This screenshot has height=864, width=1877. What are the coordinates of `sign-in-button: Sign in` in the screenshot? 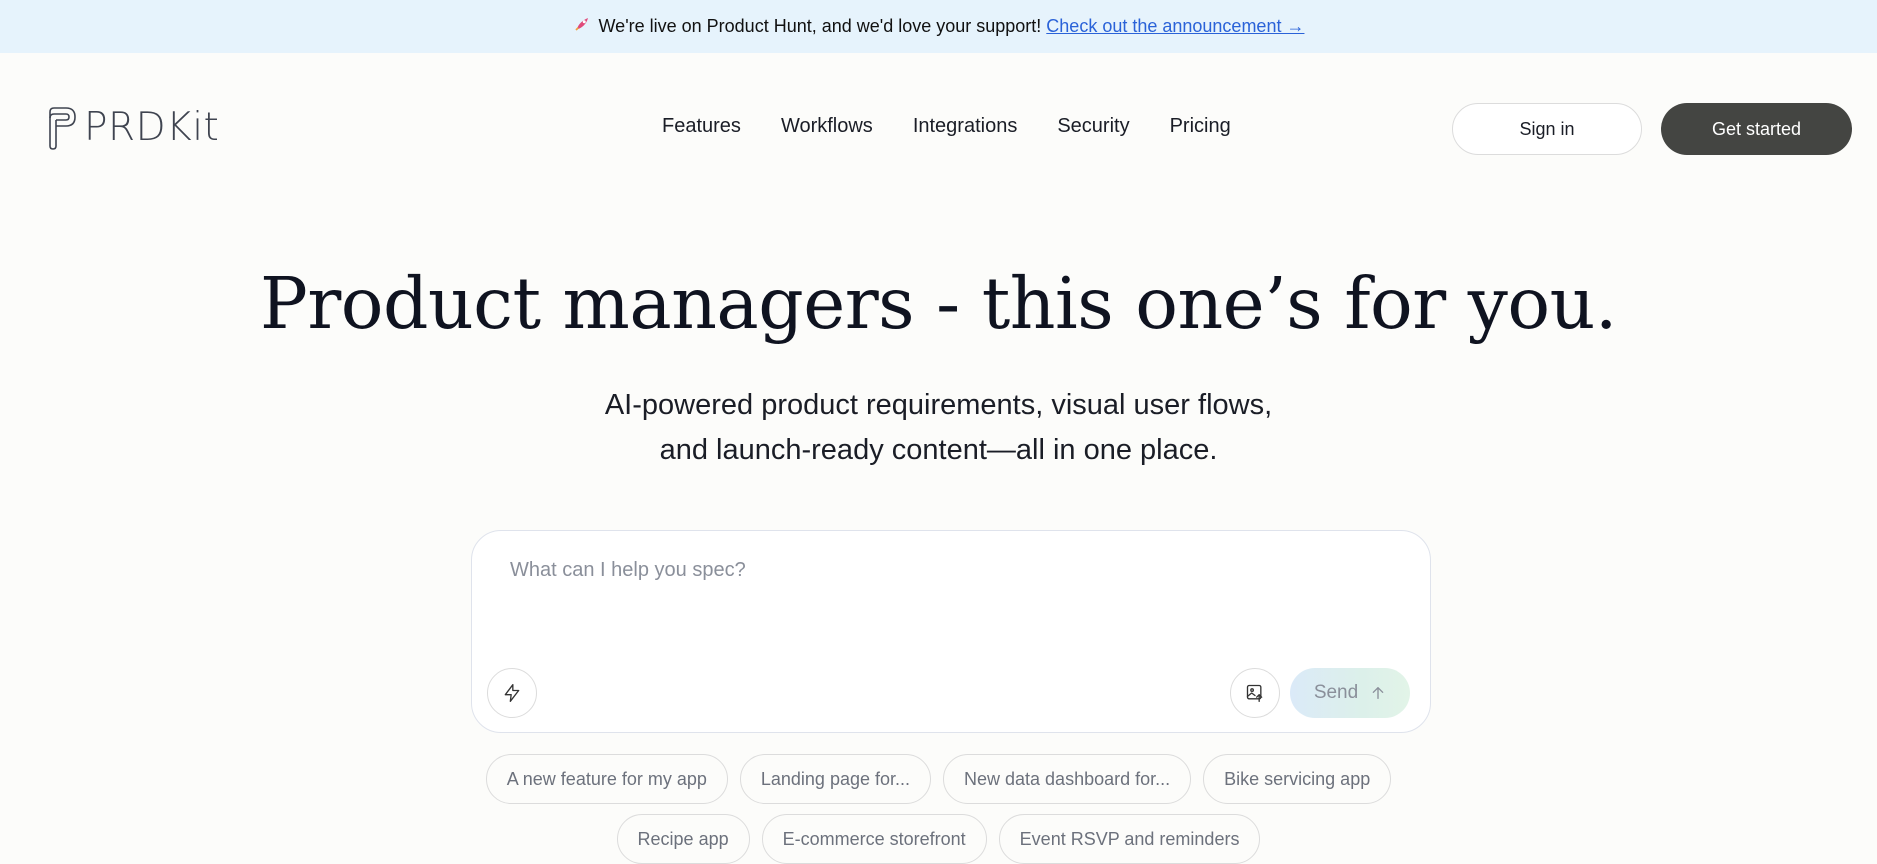 It's located at (1547, 129).